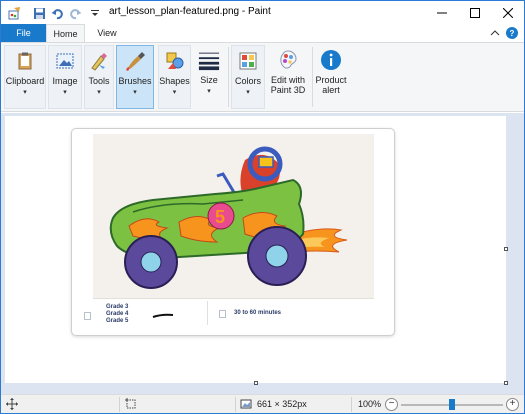  What do you see at coordinates (99, 81) in the screenshot?
I see `tools-label: Tools` at bounding box center [99, 81].